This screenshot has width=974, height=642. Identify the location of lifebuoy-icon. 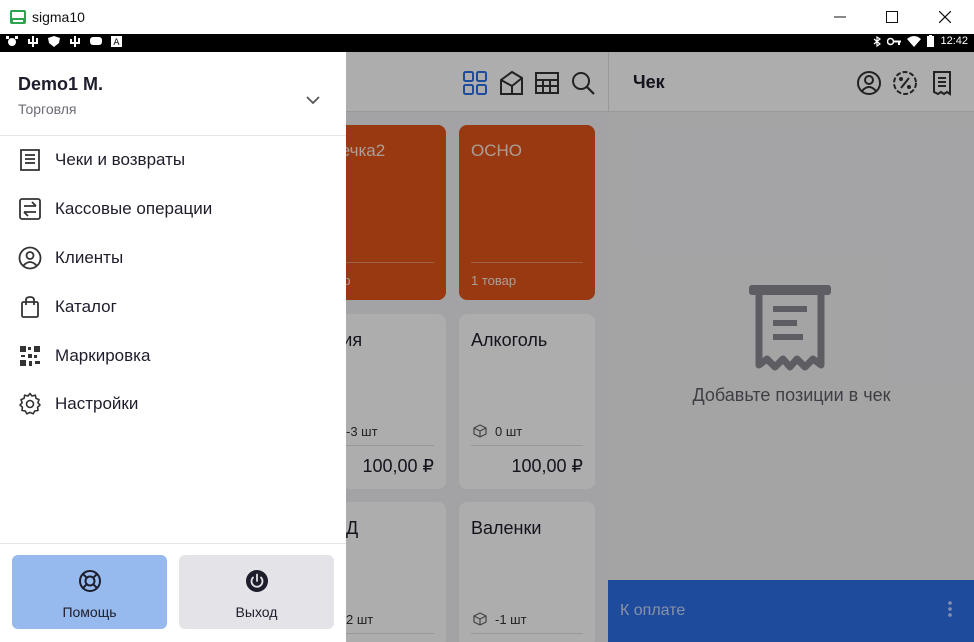
(90, 581).